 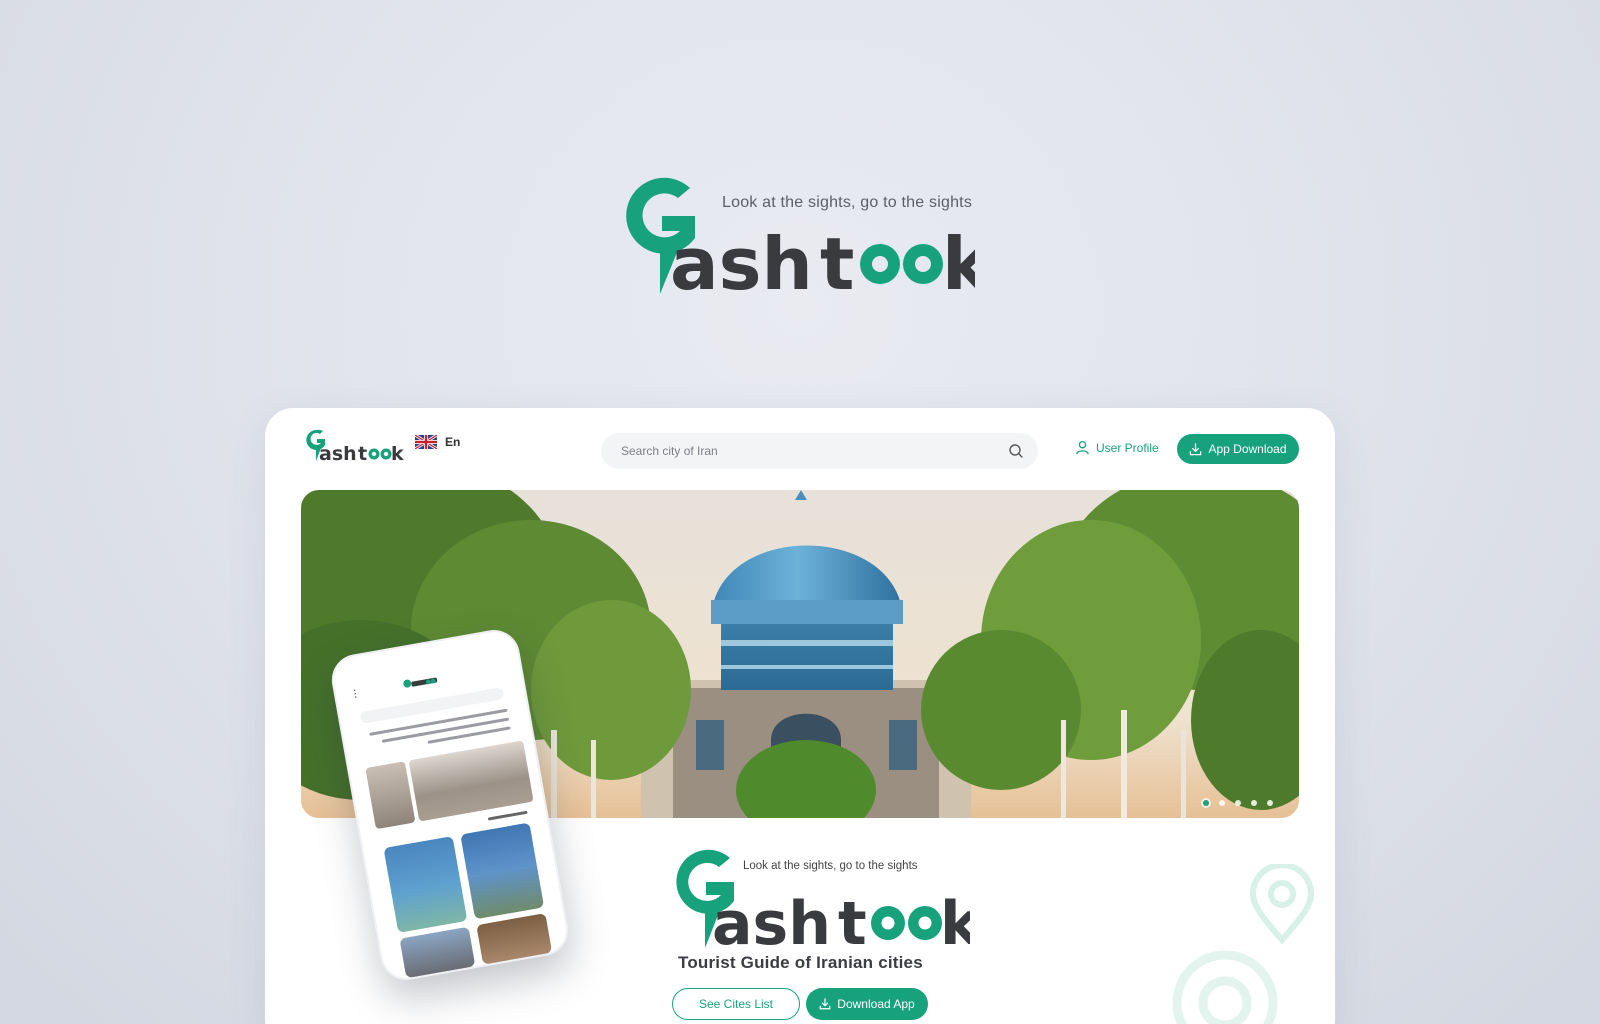 I want to click on phone-section-heading, so click(x=507, y=815).